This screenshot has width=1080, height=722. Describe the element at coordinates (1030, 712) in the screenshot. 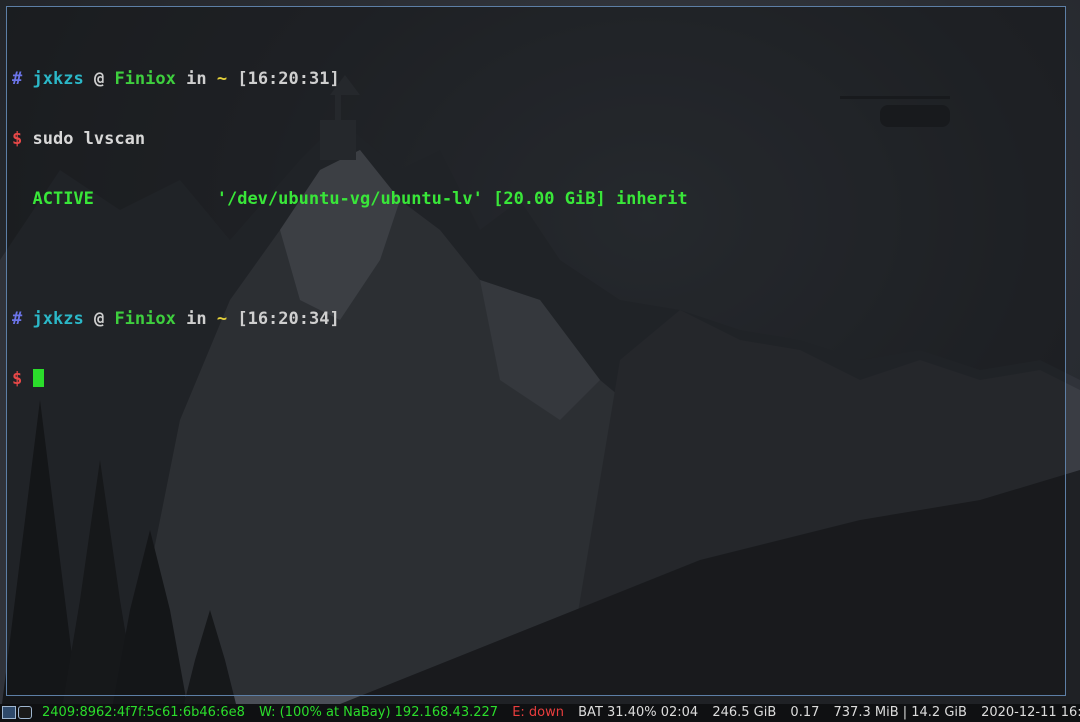

I see `datetime: 2020-12-11 16:20:40` at that location.